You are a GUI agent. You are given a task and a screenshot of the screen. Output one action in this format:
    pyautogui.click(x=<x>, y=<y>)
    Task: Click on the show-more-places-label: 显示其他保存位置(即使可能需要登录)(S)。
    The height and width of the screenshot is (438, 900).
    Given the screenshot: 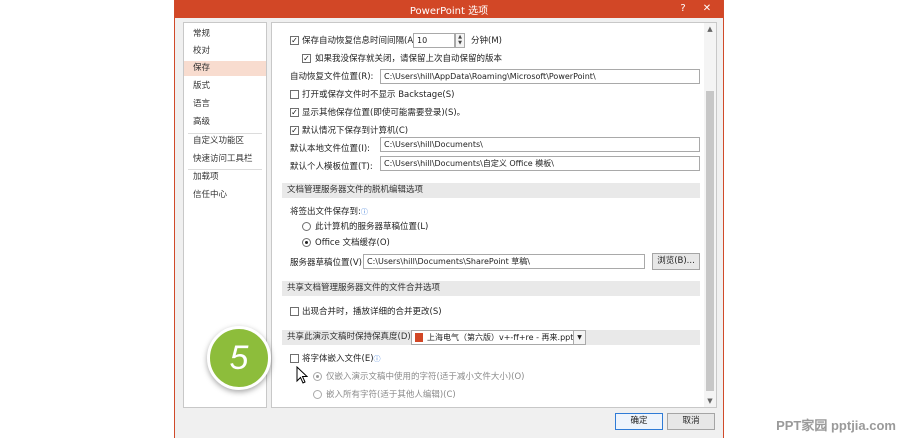 What is the action you would take?
    pyautogui.click(x=384, y=113)
    